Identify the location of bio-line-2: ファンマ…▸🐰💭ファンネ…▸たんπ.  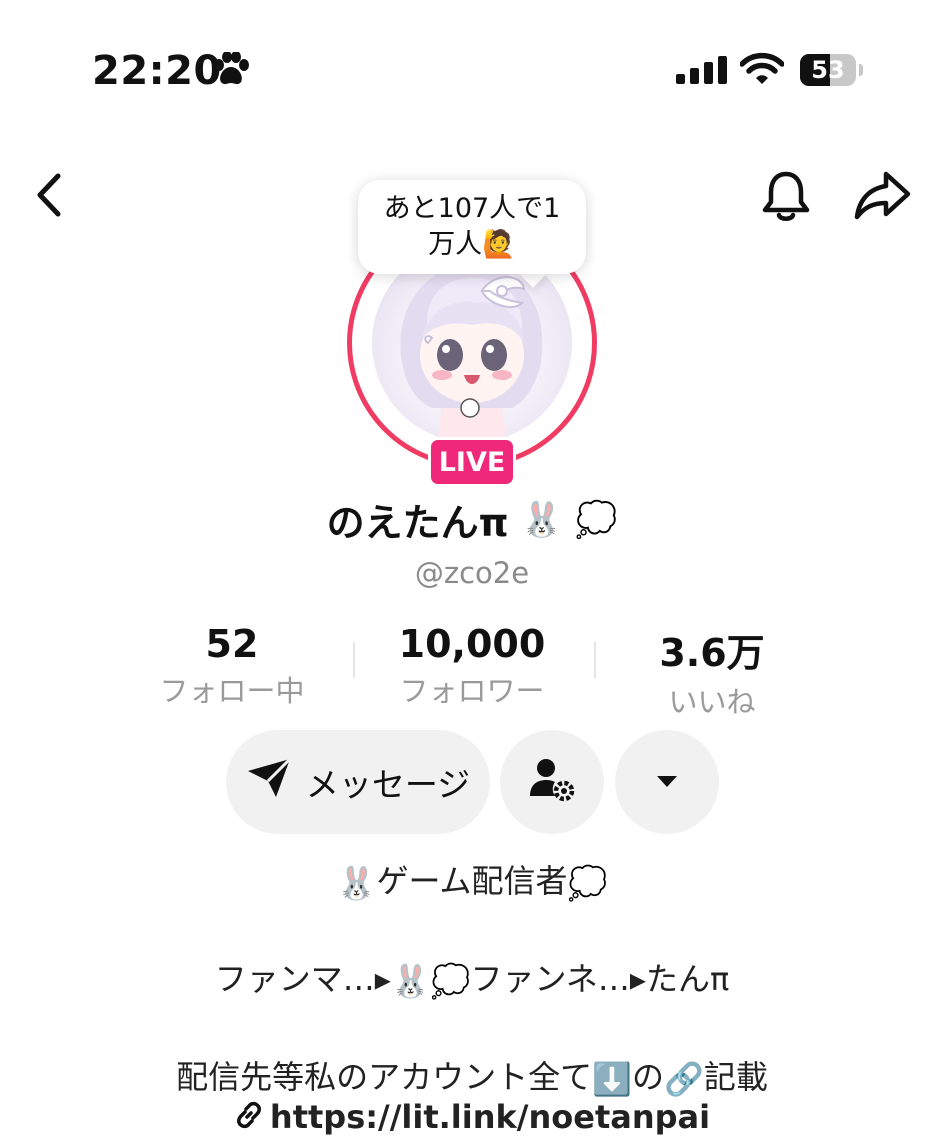
(472, 977).